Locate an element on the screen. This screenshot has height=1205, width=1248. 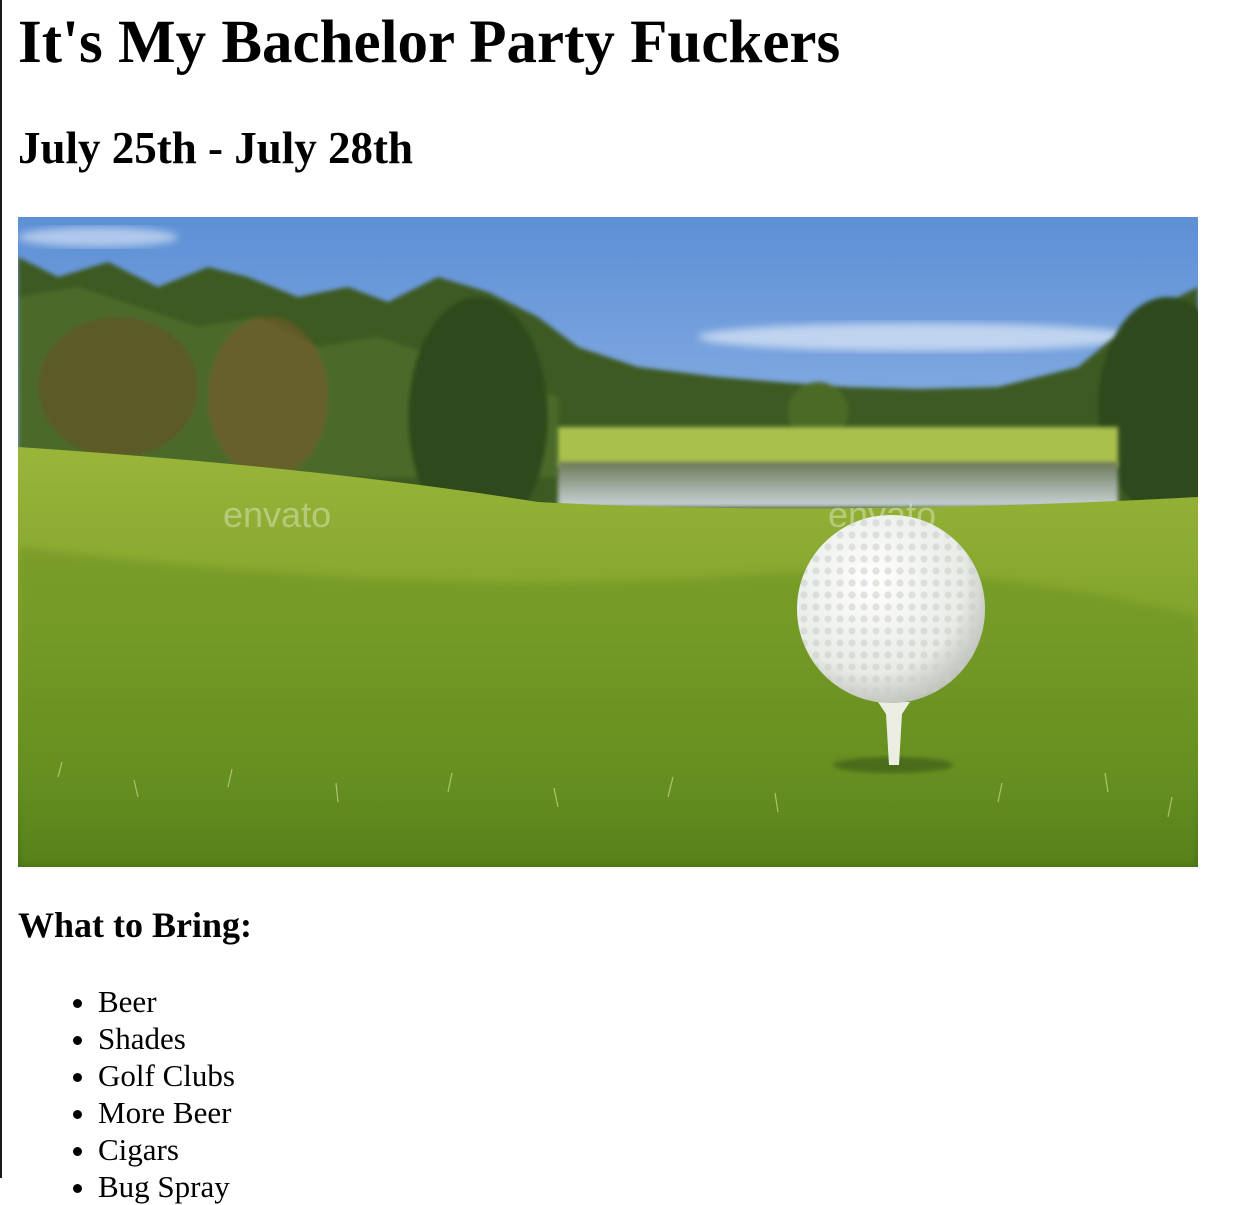
window-left-border is located at coordinates (1, 589).